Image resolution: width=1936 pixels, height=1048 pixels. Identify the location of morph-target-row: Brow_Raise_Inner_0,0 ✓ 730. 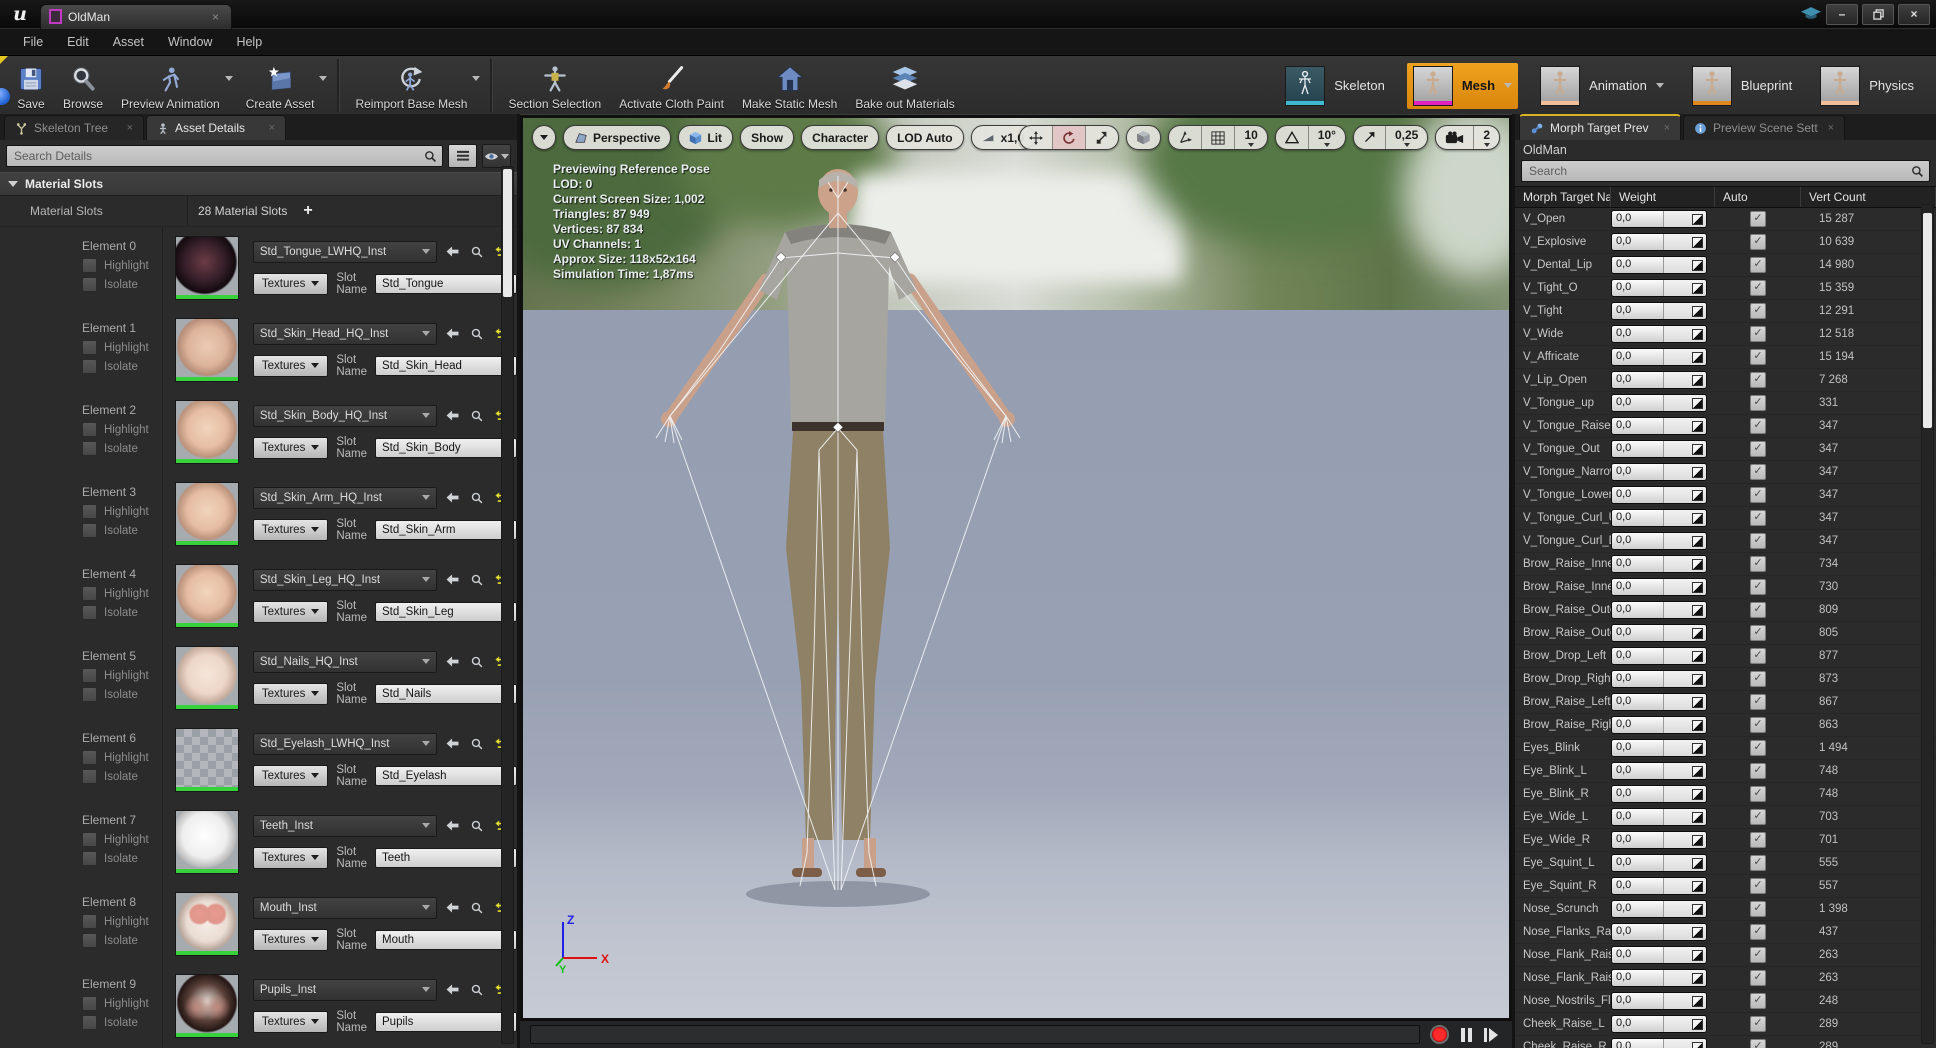
(1725, 587).